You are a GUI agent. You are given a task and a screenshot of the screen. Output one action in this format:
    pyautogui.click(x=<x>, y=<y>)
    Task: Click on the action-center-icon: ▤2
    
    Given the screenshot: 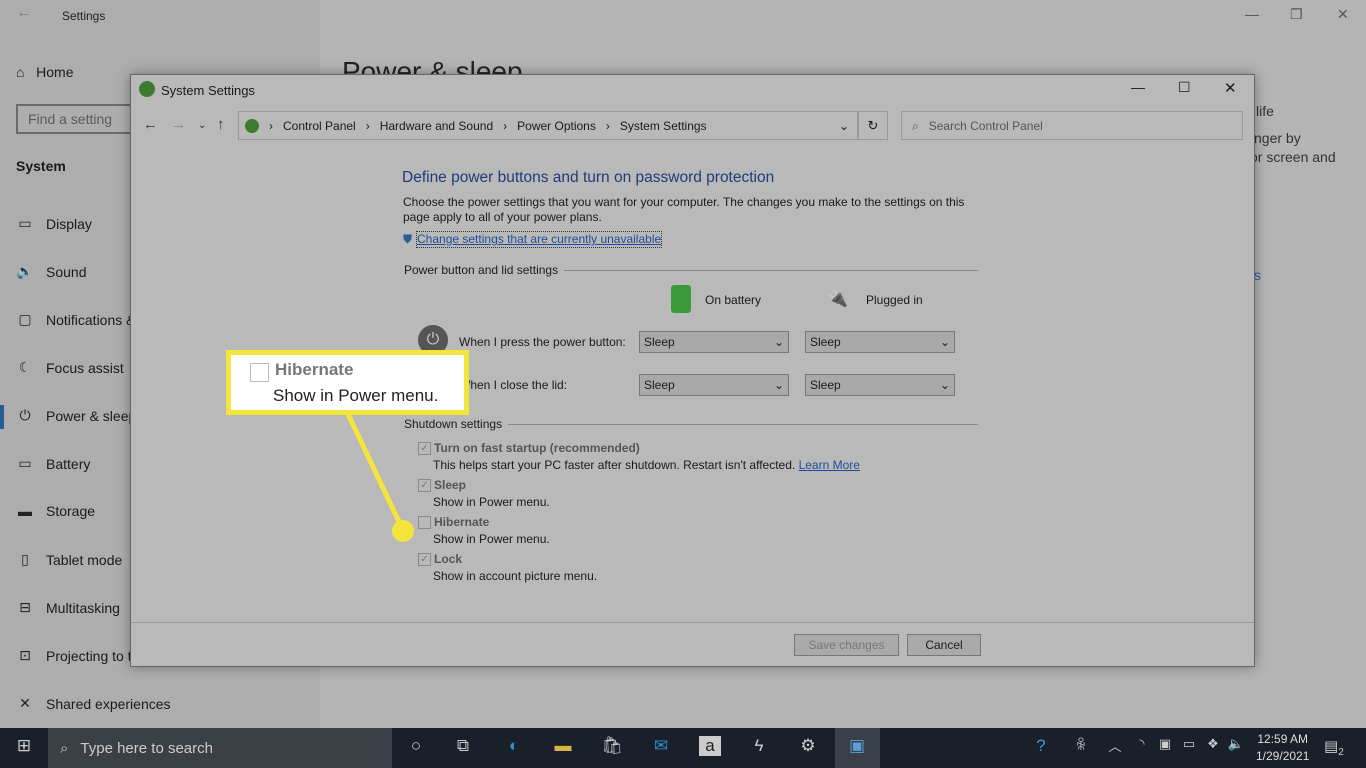 What is the action you would take?
    pyautogui.click(x=1334, y=747)
    